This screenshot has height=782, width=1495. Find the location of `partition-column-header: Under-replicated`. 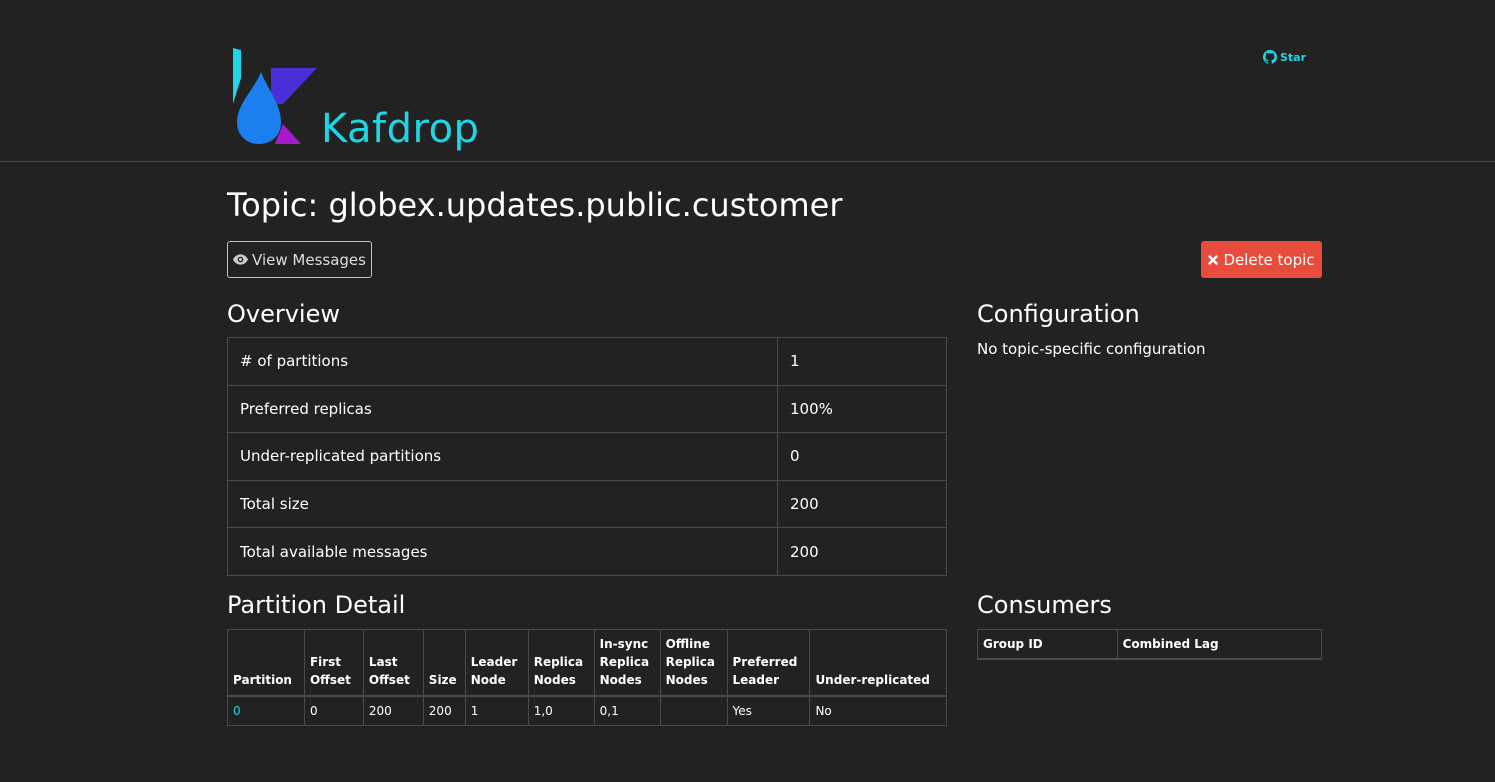

partition-column-header: Under-replicated is located at coordinates (878, 663).